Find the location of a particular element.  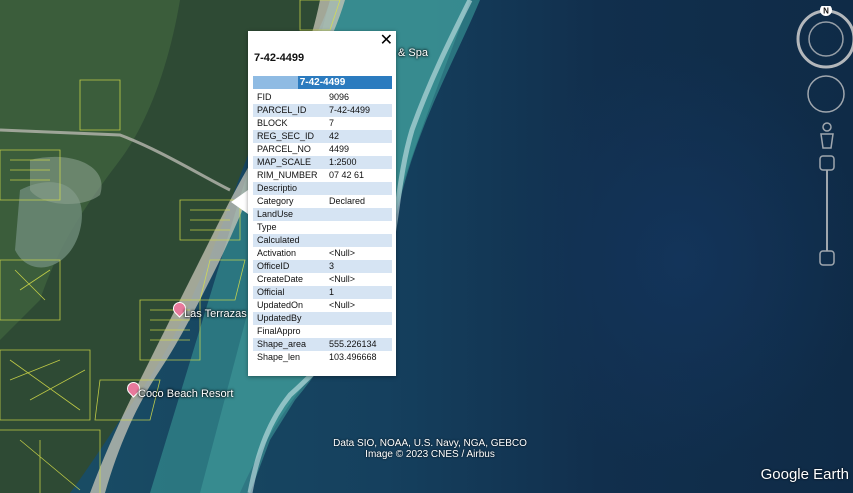

attribute-row: LandUse is located at coordinates (322, 214).